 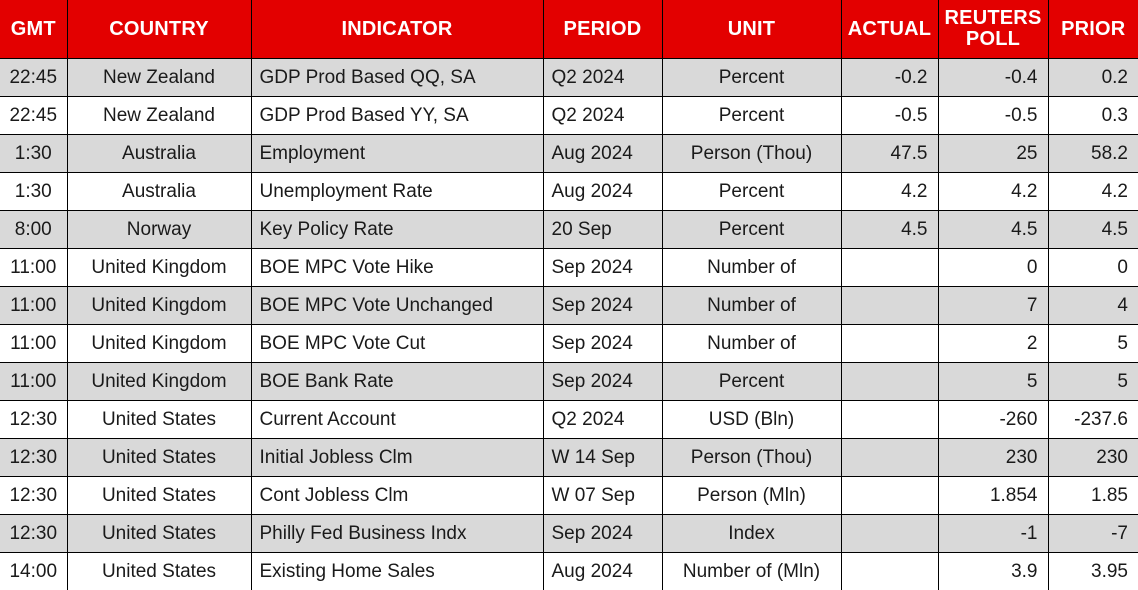 I want to click on cell-period: Aug 2024, so click(x=602, y=154).